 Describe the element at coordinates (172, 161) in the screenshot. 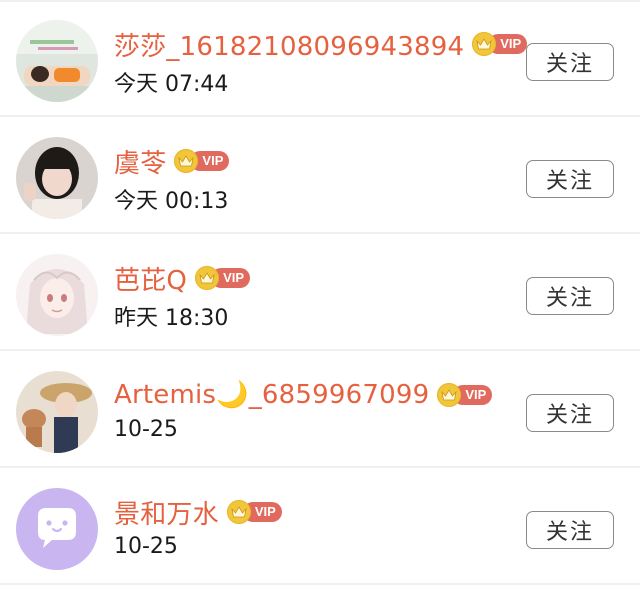

I see `name-line: 虞苓 VIP` at that location.